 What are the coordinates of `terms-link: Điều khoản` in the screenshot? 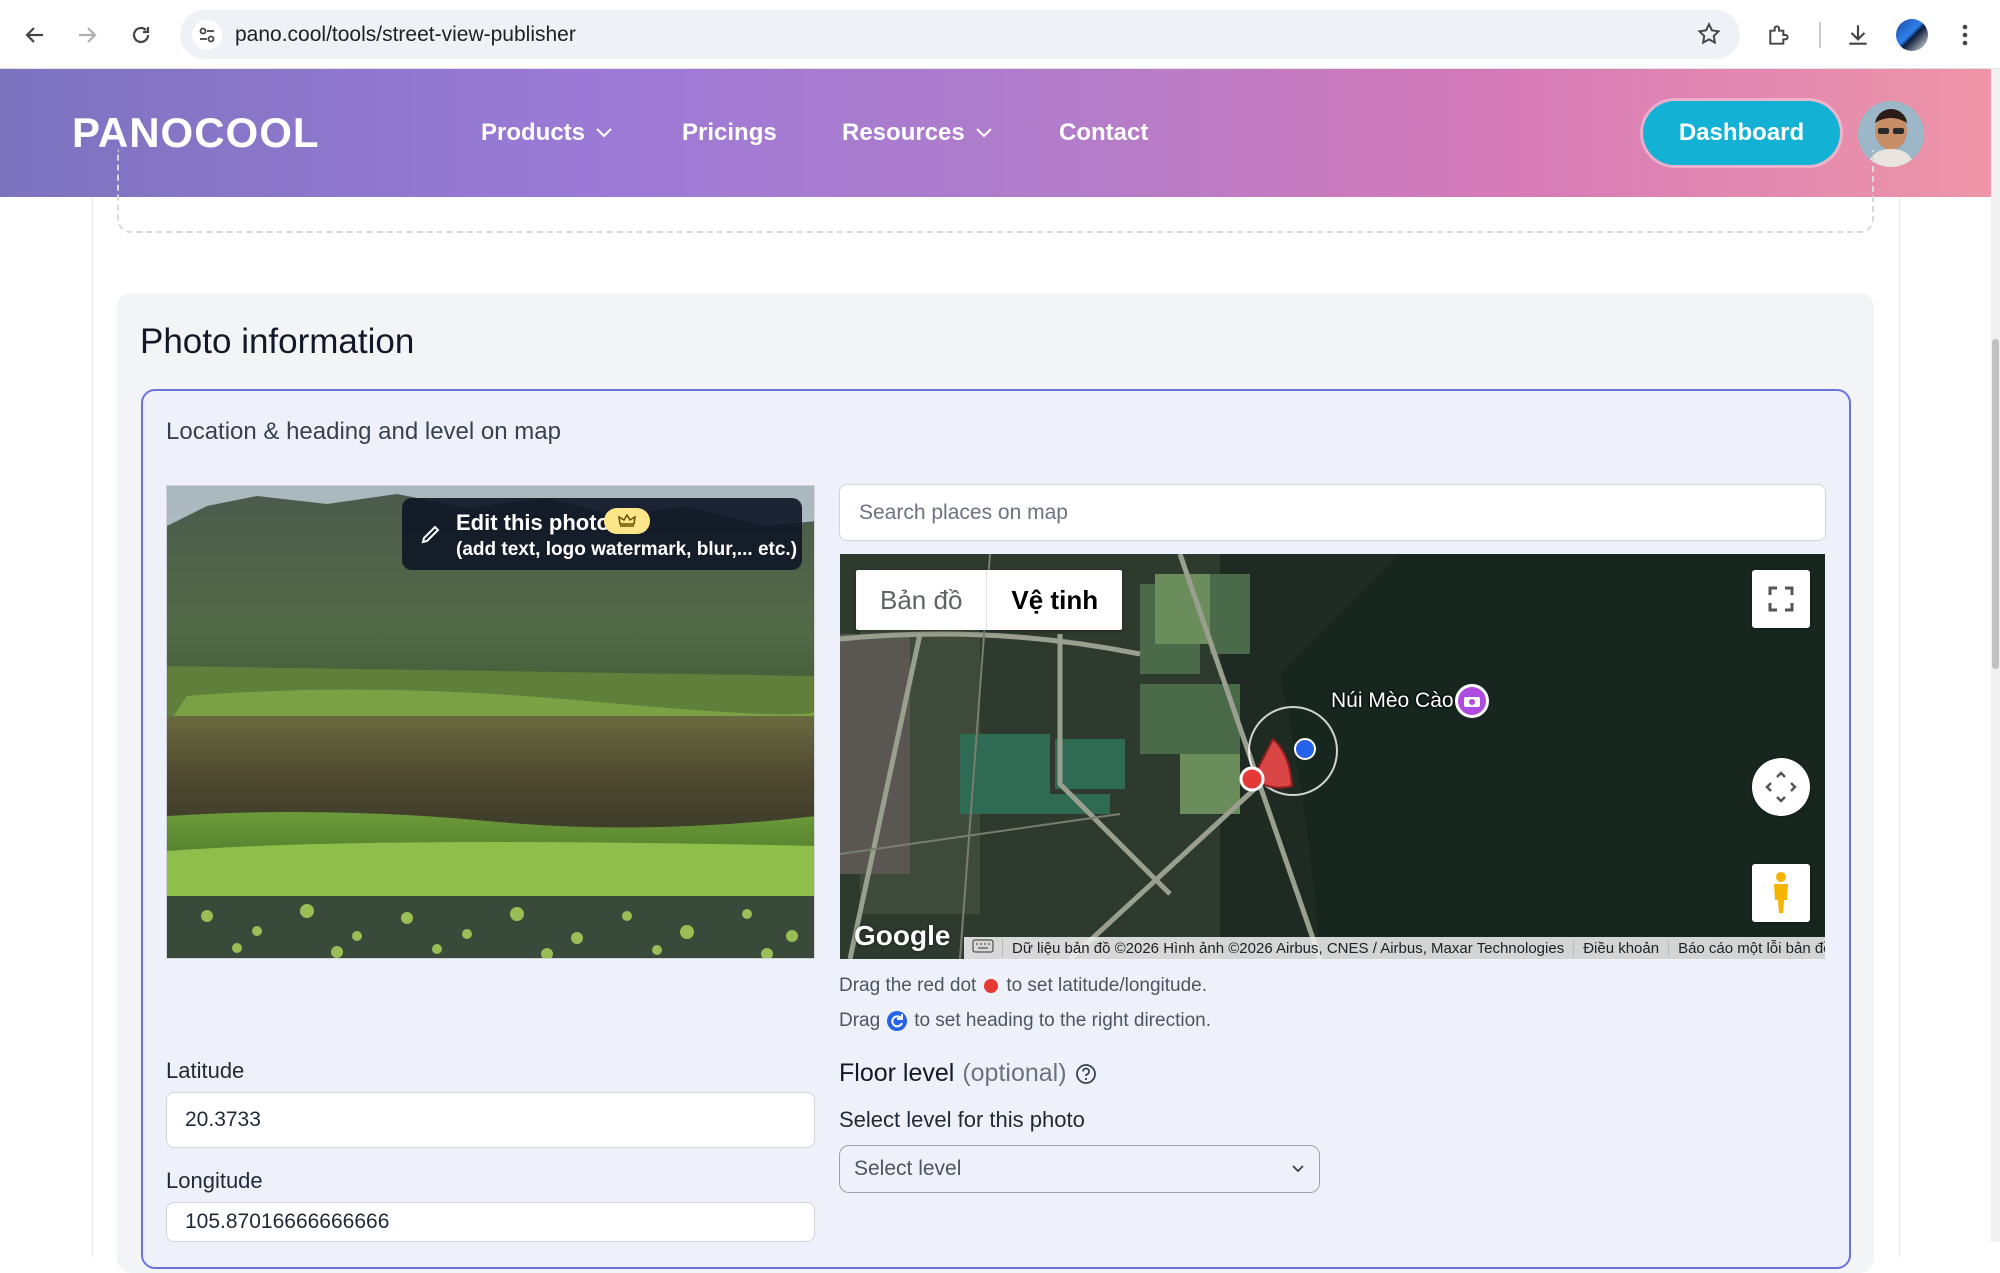 It's located at (1622, 948).